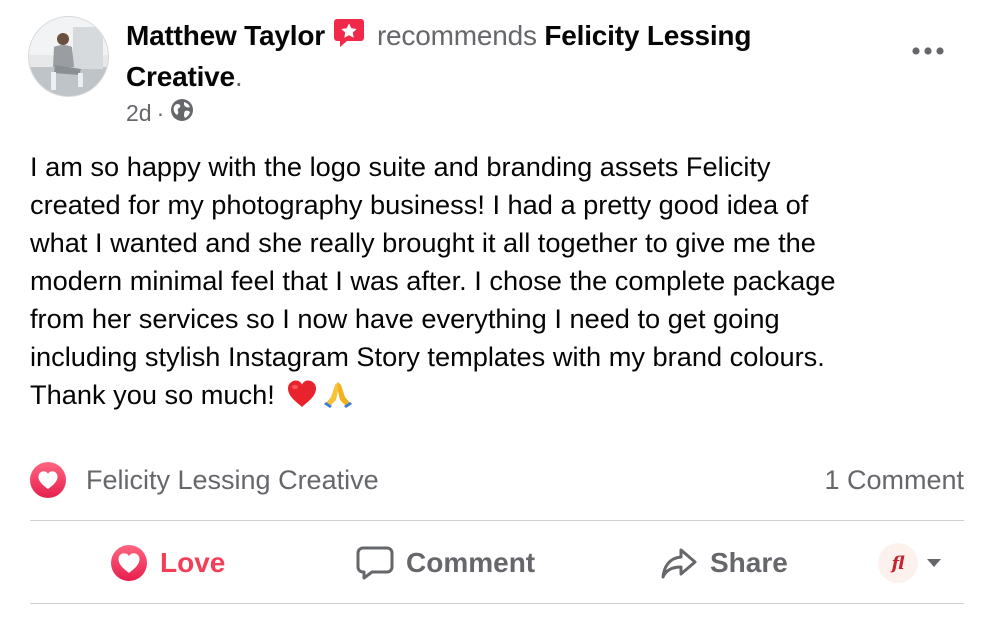 This screenshot has width=992, height=618. I want to click on author-name: Matthew Taylor, so click(225, 35).